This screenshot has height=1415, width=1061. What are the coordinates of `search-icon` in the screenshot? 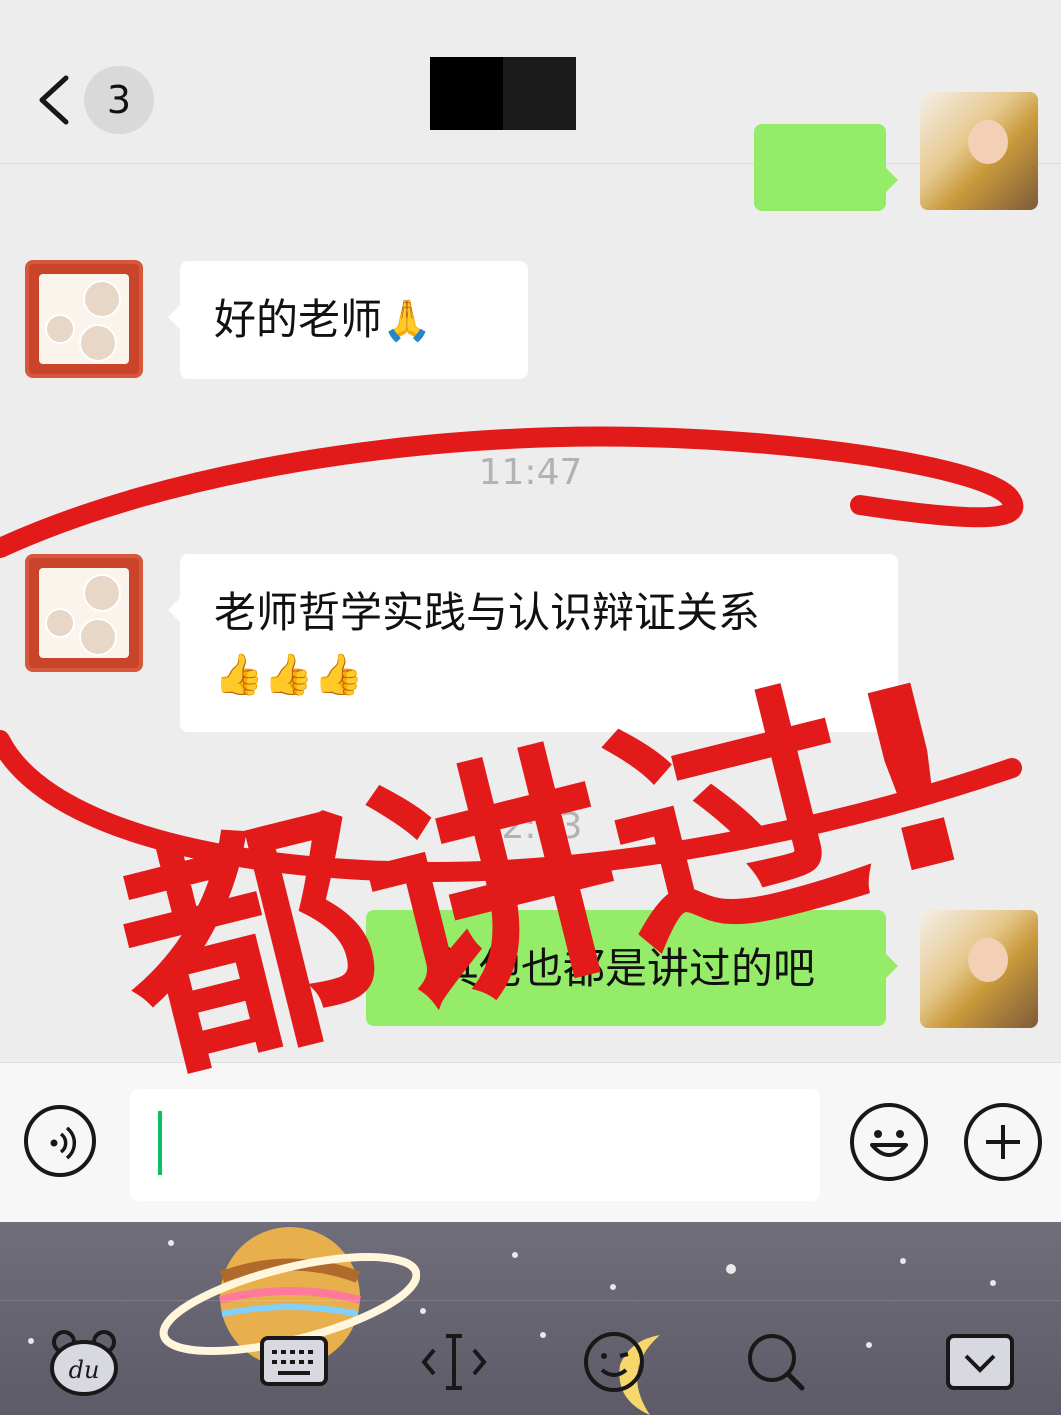 It's located at (776, 1362).